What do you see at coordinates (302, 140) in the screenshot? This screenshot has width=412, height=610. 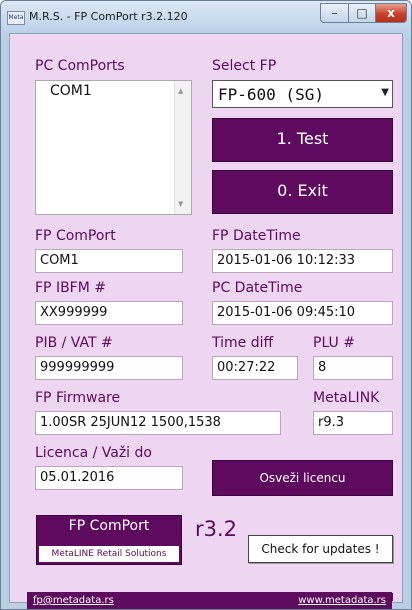 I see `test-button: 1. Test` at bounding box center [302, 140].